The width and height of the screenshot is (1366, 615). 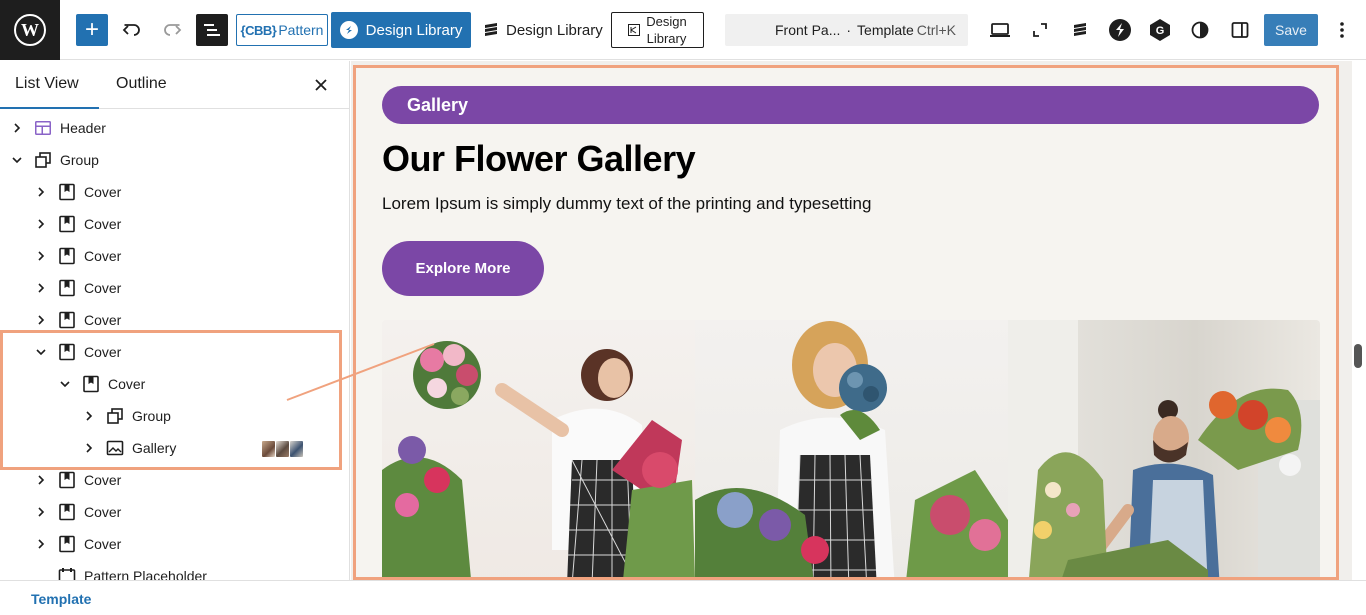 What do you see at coordinates (1240, 30) in the screenshot?
I see `settings-sidebar-icon` at bounding box center [1240, 30].